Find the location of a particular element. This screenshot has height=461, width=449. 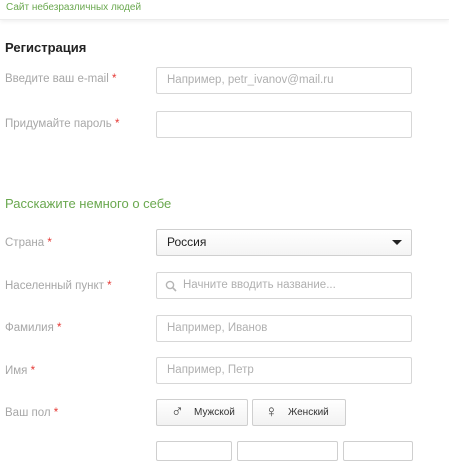

first-name-label-text: Имя is located at coordinates (16, 371).